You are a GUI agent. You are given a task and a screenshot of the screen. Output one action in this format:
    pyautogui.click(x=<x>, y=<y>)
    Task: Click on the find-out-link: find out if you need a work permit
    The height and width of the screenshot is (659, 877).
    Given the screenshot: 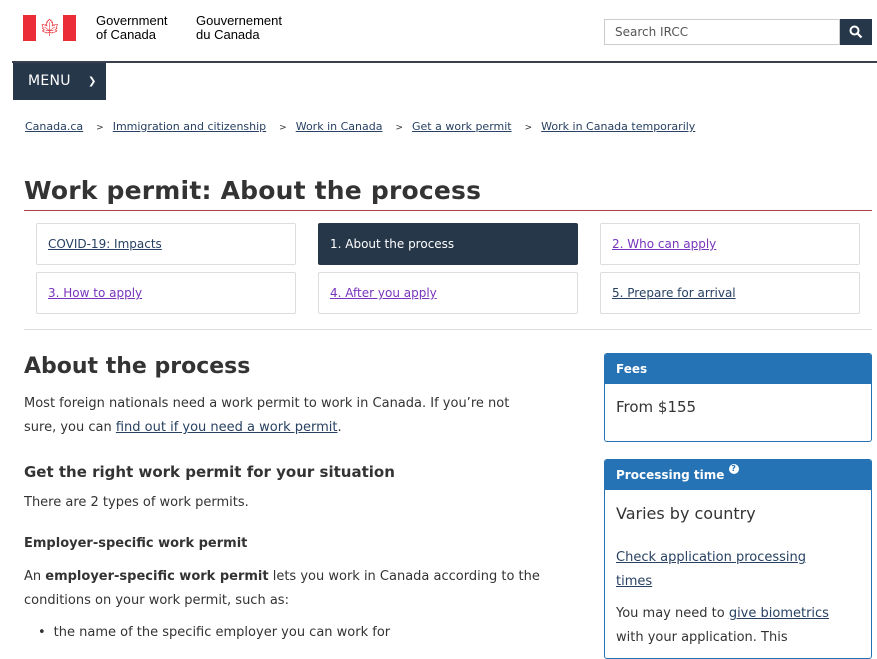 What is the action you would take?
    pyautogui.click(x=227, y=427)
    